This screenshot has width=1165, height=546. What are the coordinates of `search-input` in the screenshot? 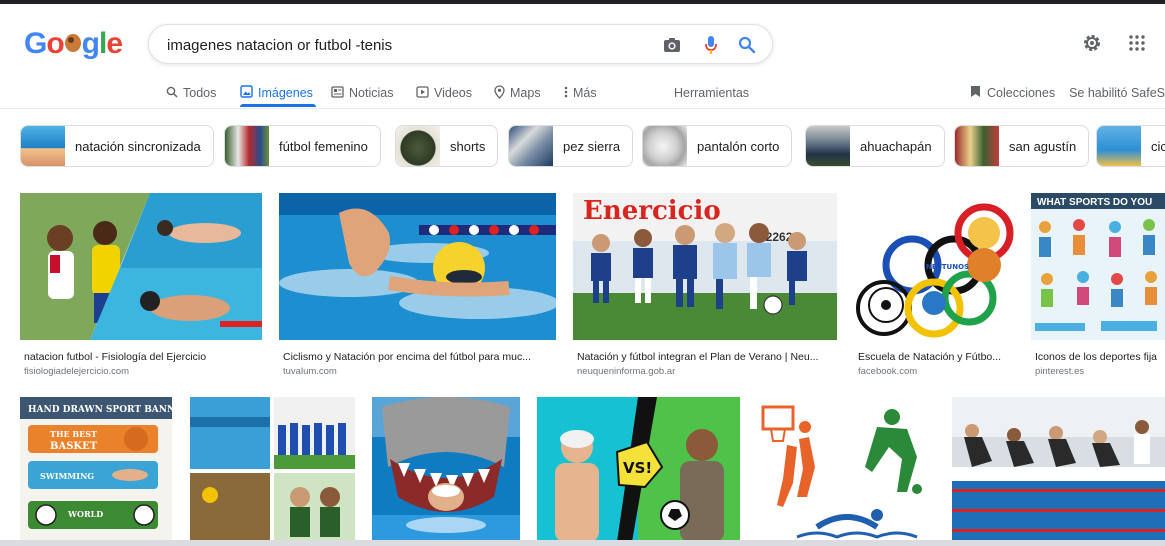 It's located at (402, 45).